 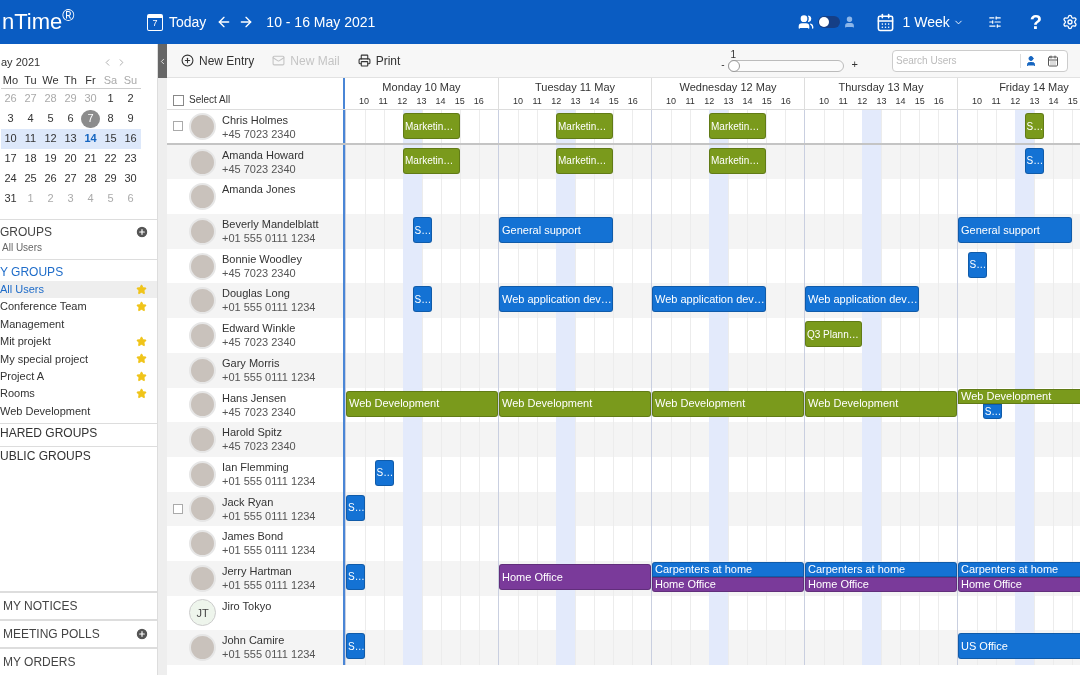 What do you see at coordinates (828, 22) in the screenshot?
I see `view-toggle` at bounding box center [828, 22].